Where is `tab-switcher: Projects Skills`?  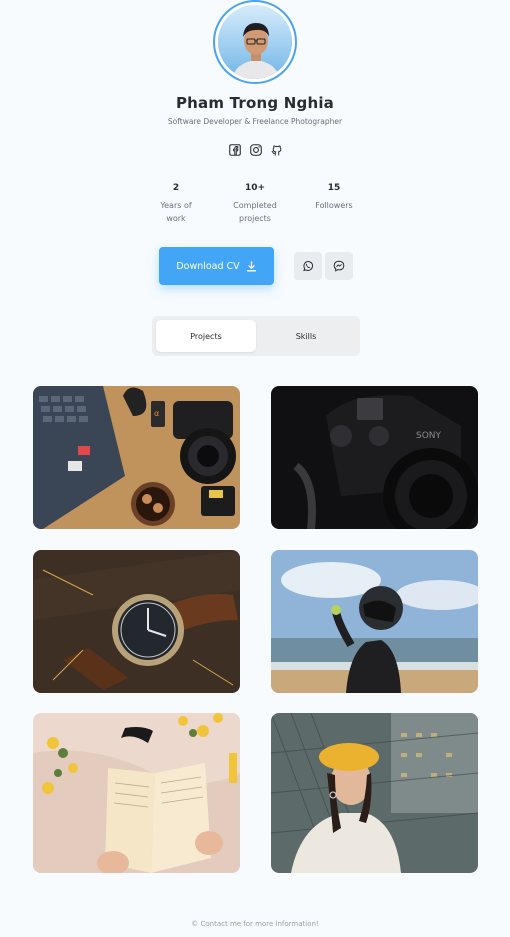 tab-switcher: Projects Skills is located at coordinates (256, 336).